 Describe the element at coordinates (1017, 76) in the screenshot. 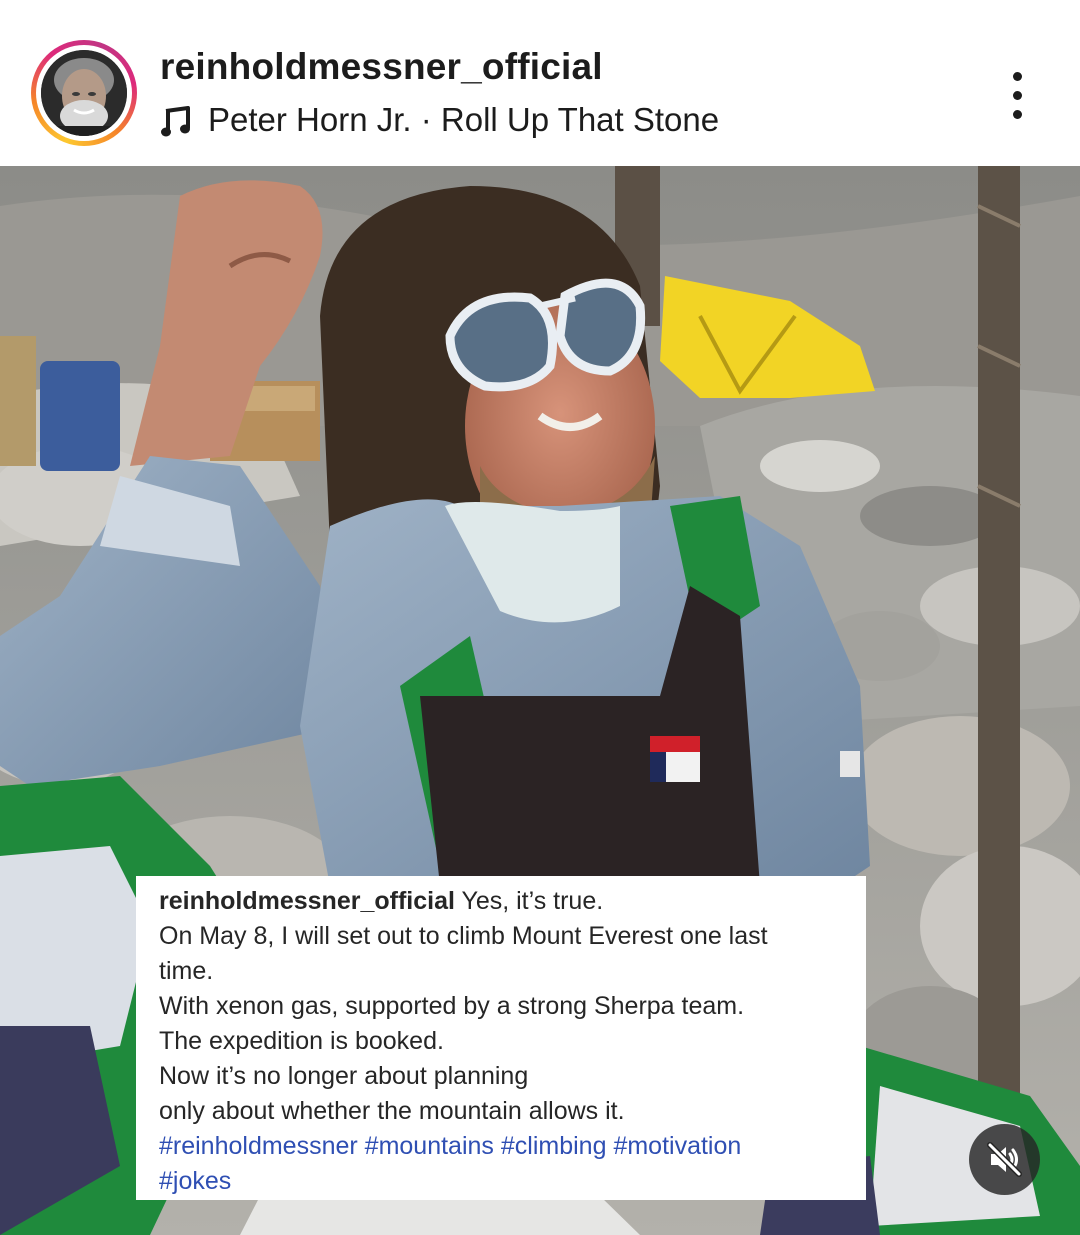

I see `more-vertical-icon` at that location.